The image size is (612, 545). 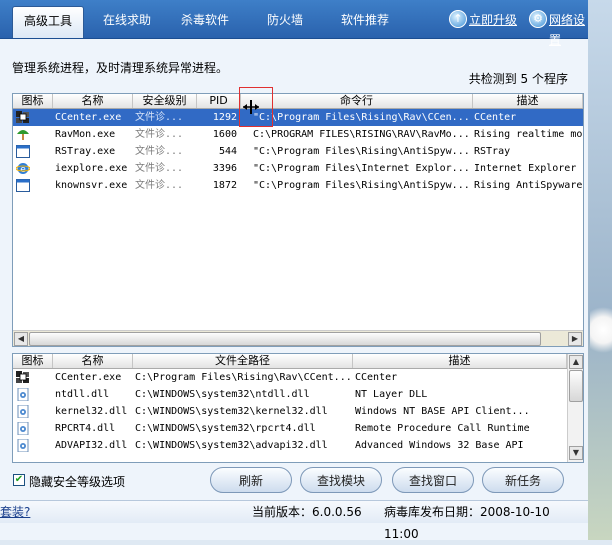 What do you see at coordinates (576, 362) in the screenshot?
I see `scroll-up-button: ▲` at bounding box center [576, 362].